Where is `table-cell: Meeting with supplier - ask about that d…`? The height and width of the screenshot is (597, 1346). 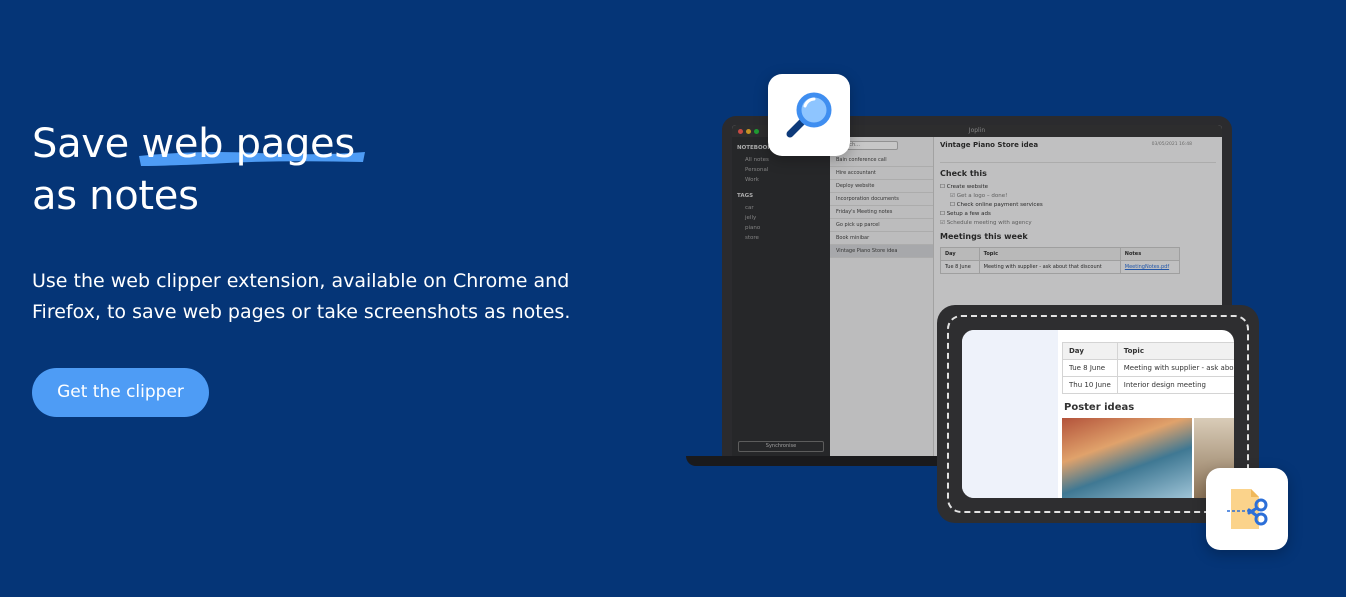
table-cell: Meeting with supplier - ask about that d… is located at coordinates (1175, 368).